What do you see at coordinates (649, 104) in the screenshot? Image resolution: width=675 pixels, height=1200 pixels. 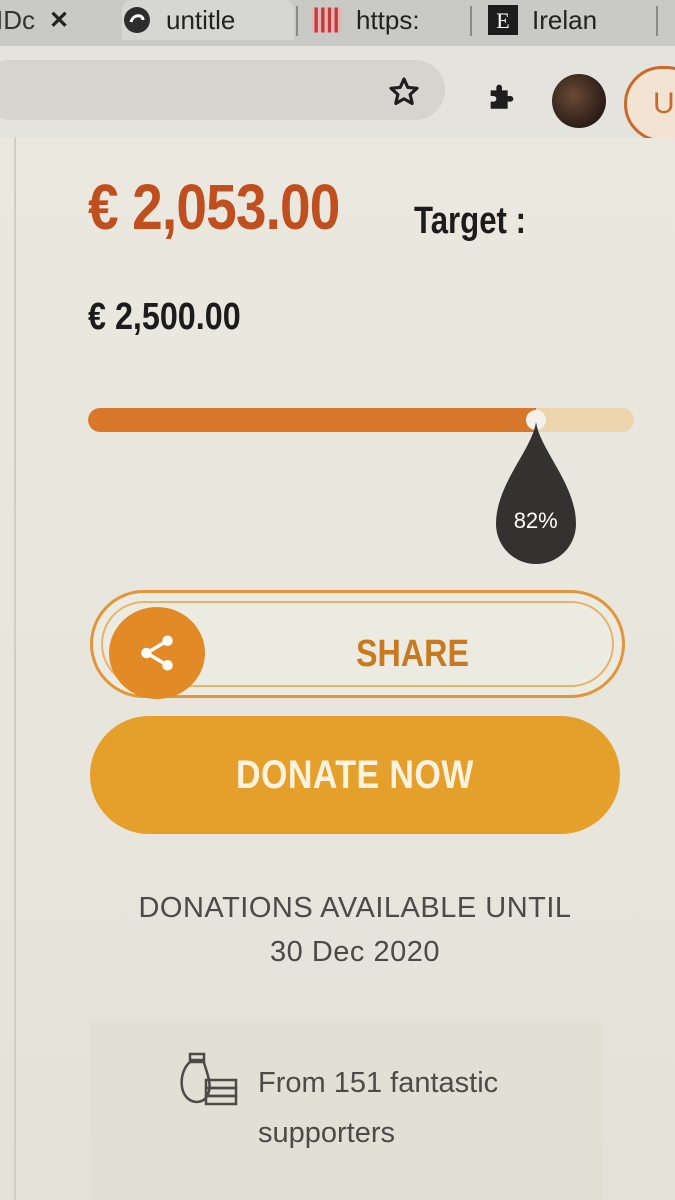 I see `profile-button: U` at bounding box center [649, 104].